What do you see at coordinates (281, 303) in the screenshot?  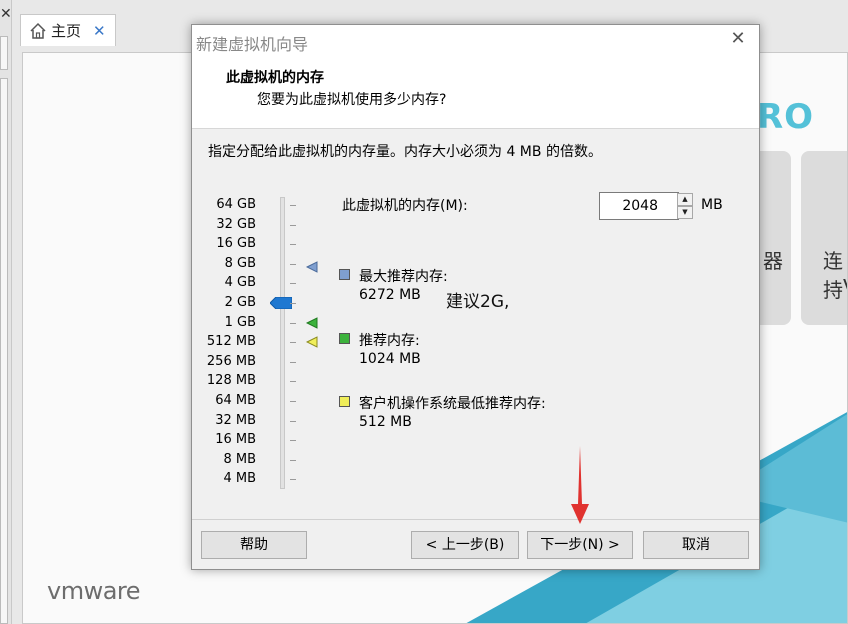 I see `memory-slider-thumb` at bounding box center [281, 303].